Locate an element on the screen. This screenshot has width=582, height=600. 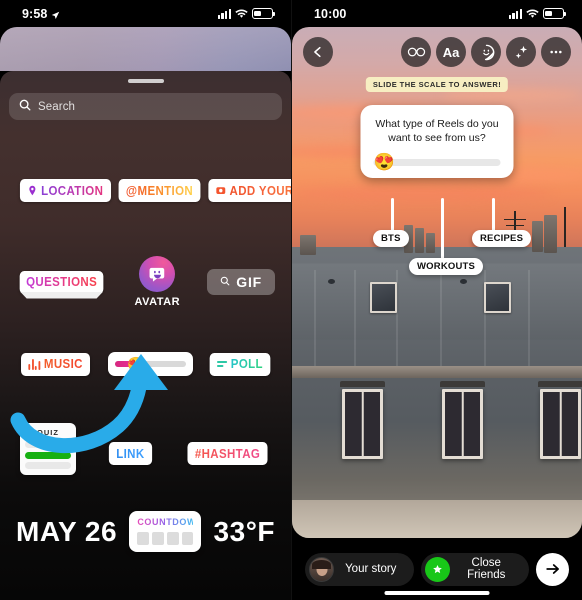
sticker-quiz-label: QUIZ is located at coordinates (48, 432).